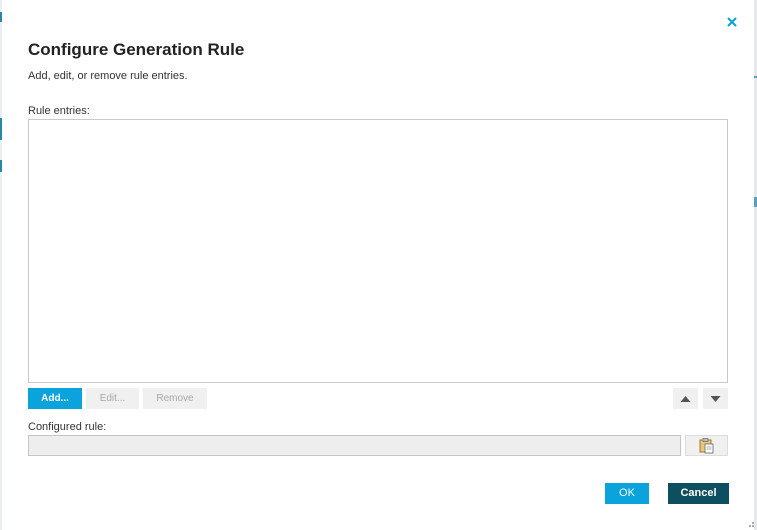 This screenshot has width=757, height=530. I want to click on cancel-button: Cancel, so click(698, 493).